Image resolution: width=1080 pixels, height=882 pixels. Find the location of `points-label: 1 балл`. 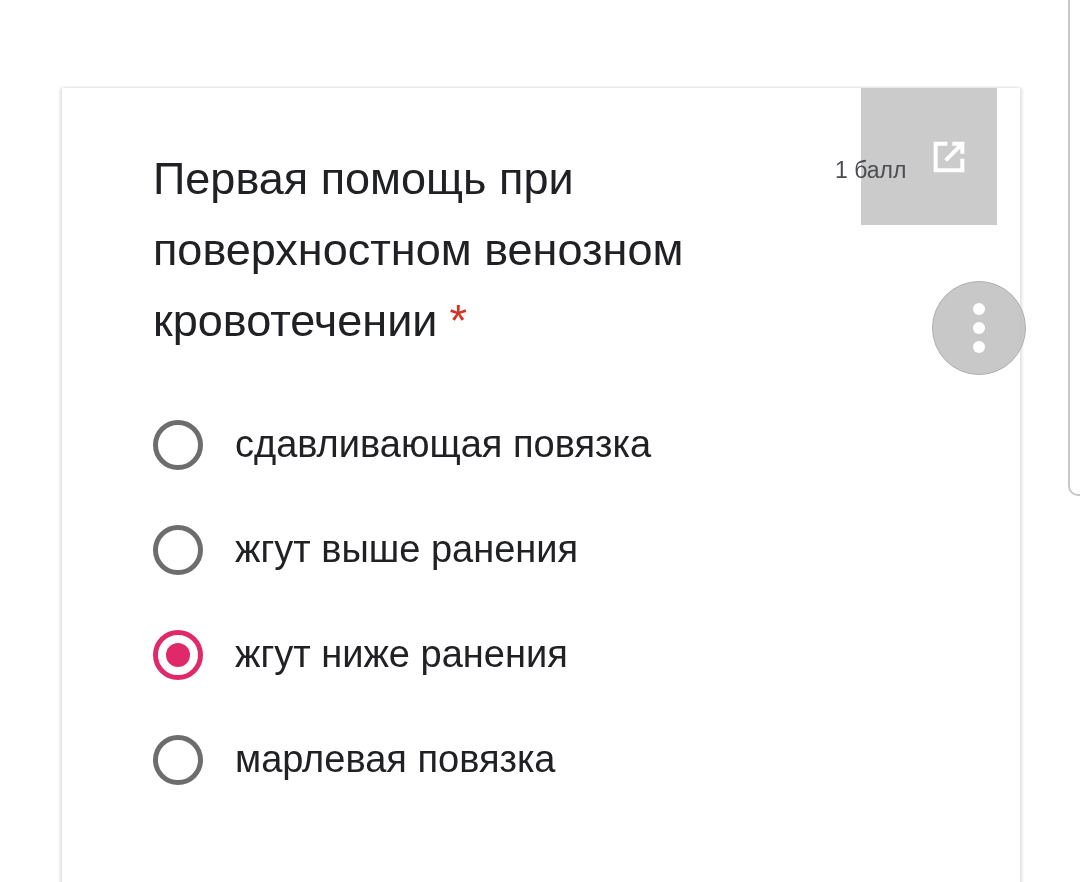

points-label: 1 балл is located at coordinates (871, 170).